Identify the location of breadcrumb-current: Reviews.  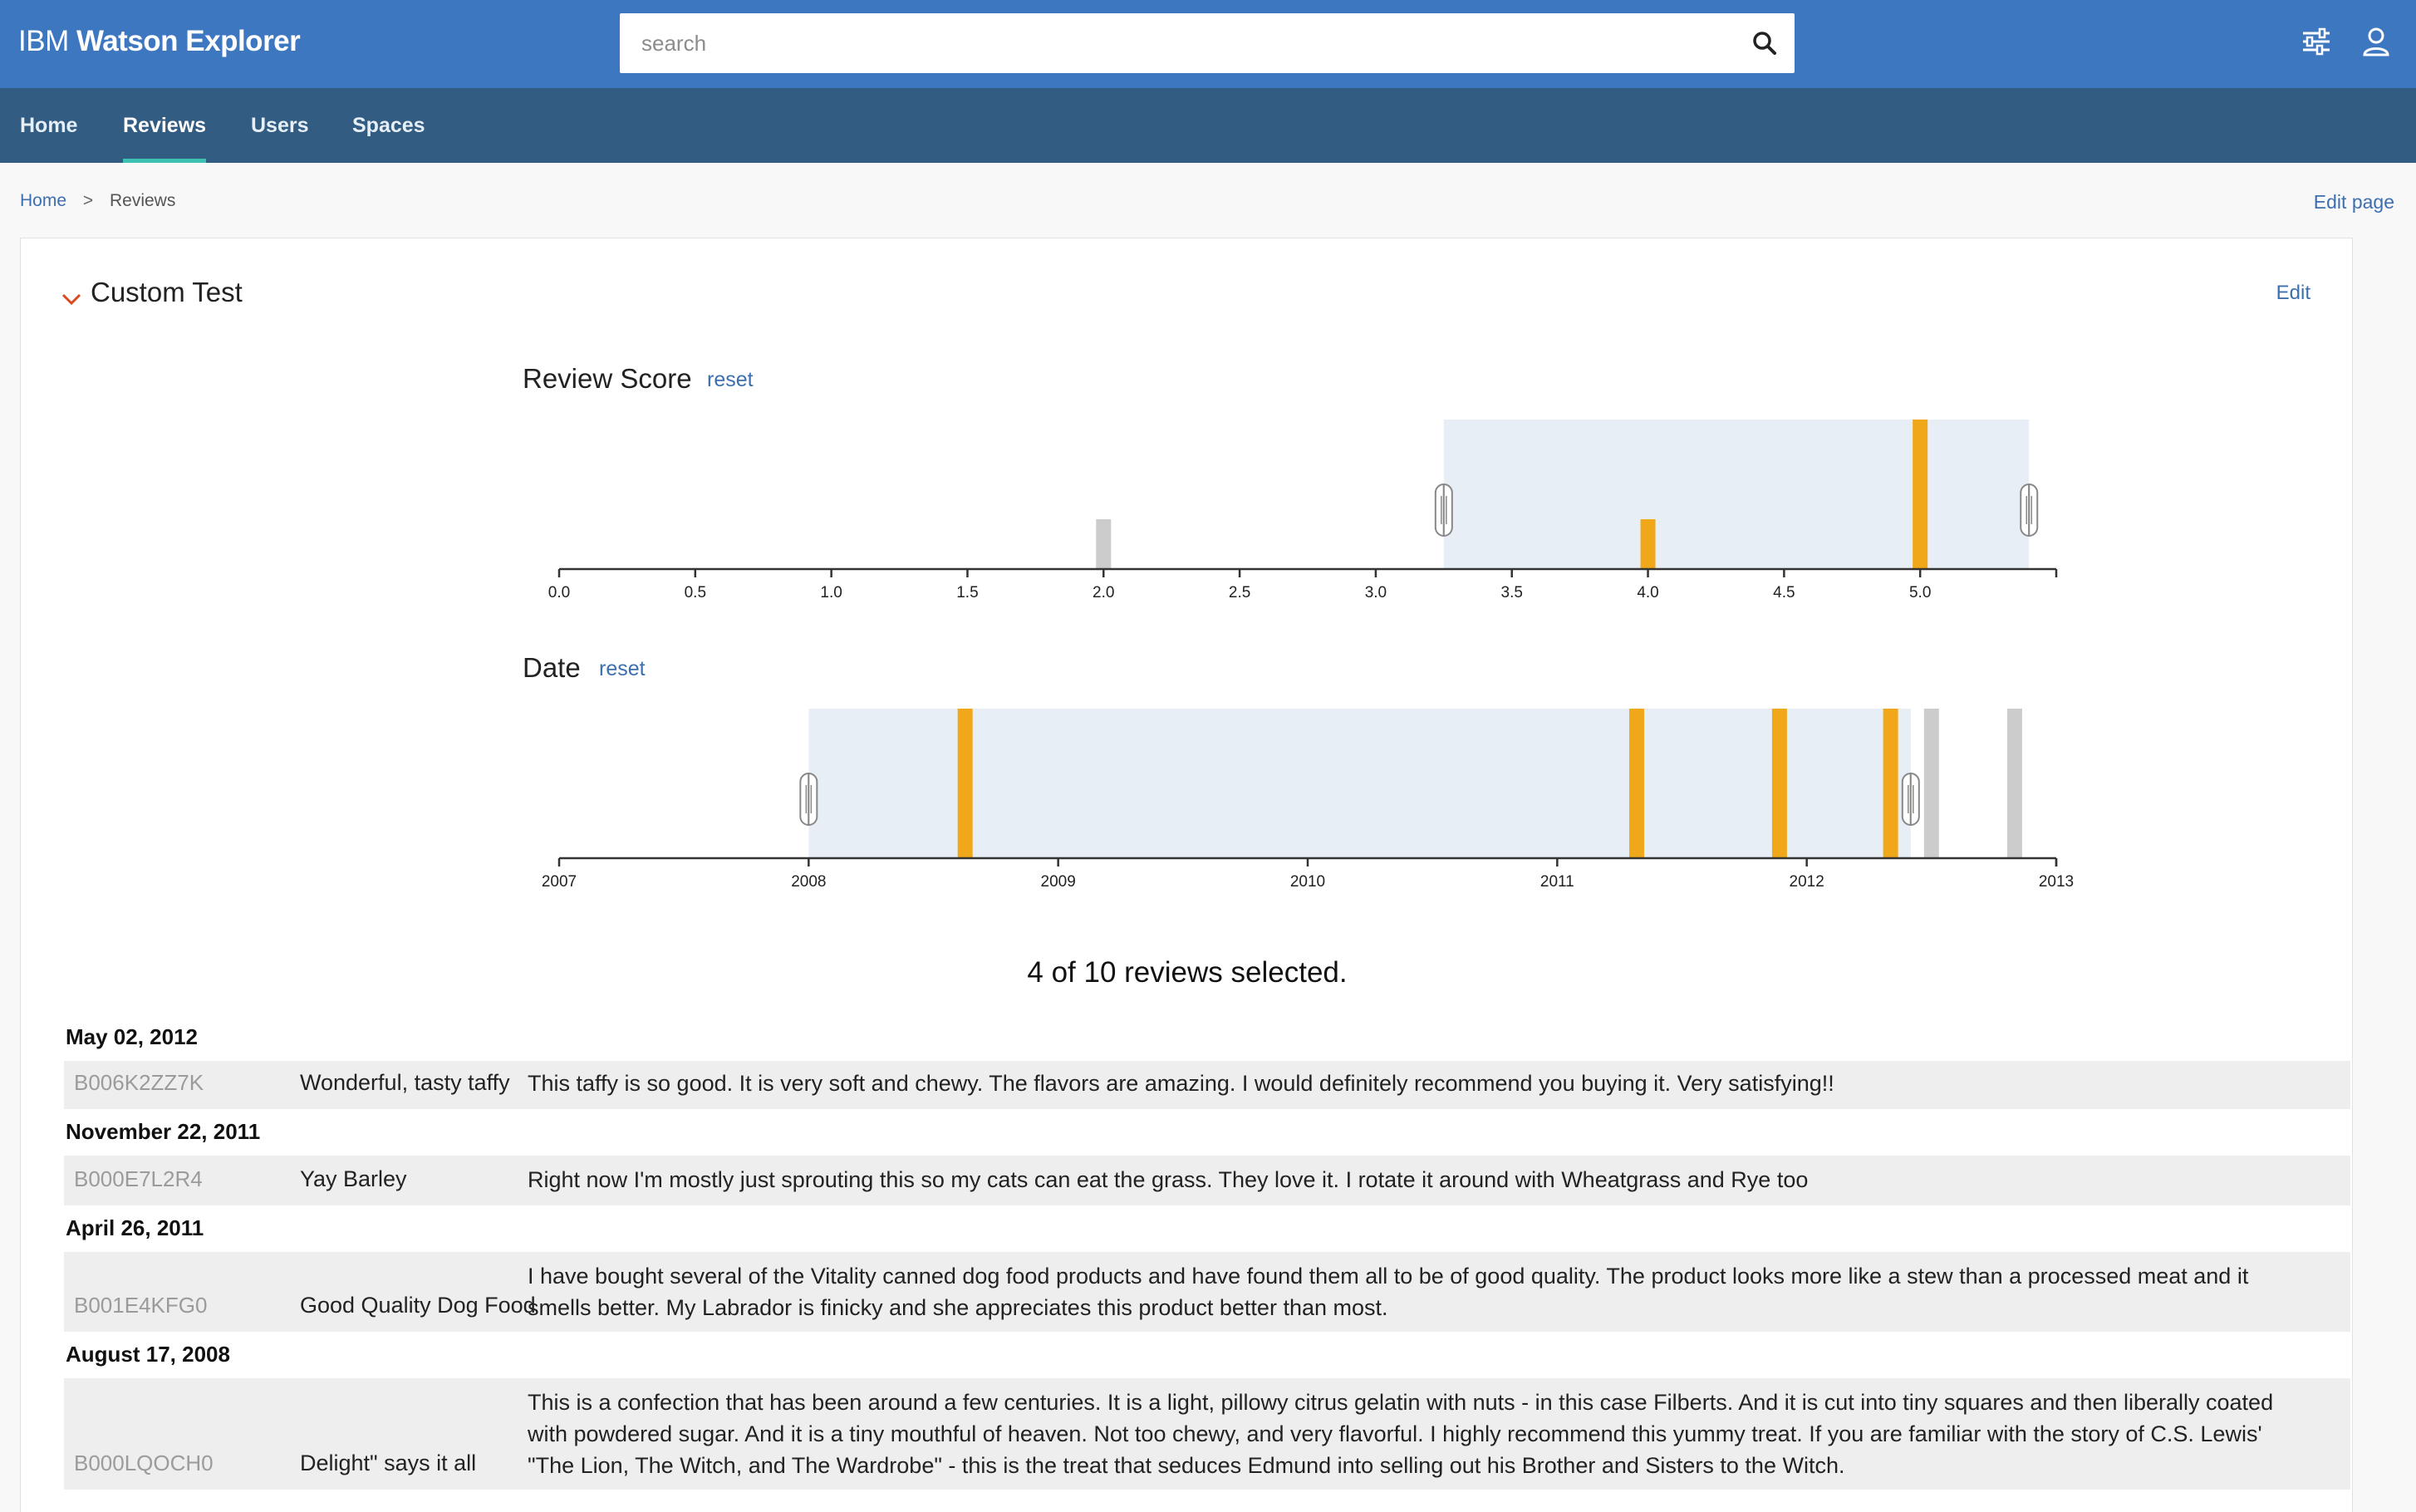
(142, 201).